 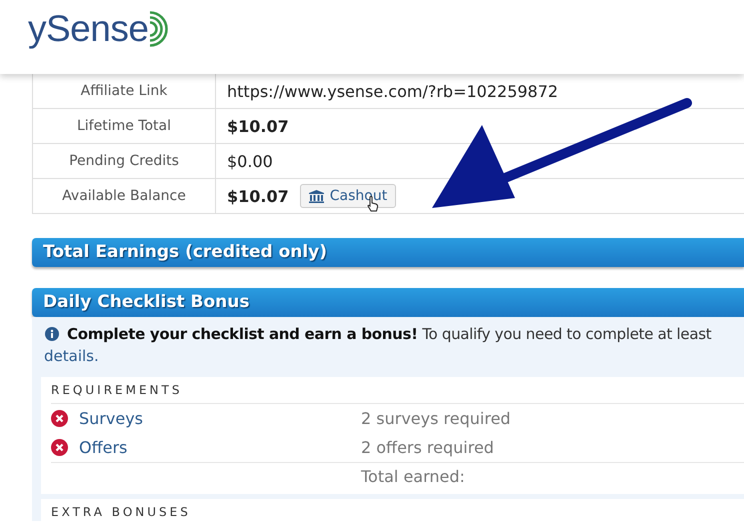 What do you see at coordinates (124, 161) in the screenshot?
I see `table-cell: Pending Credits` at bounding box center [124, 161].